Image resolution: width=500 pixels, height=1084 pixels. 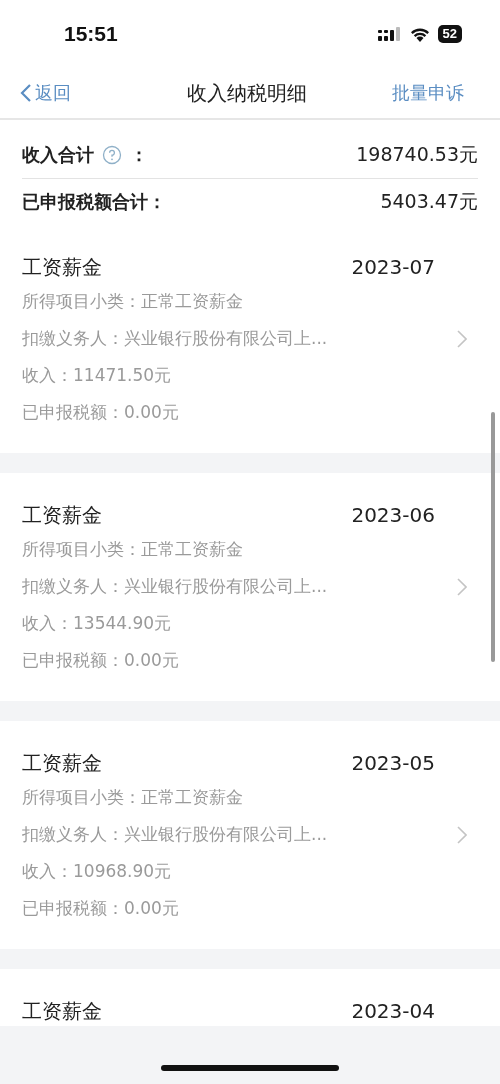 I want to click on summary-colon: ：, so click(x=139, y=155).